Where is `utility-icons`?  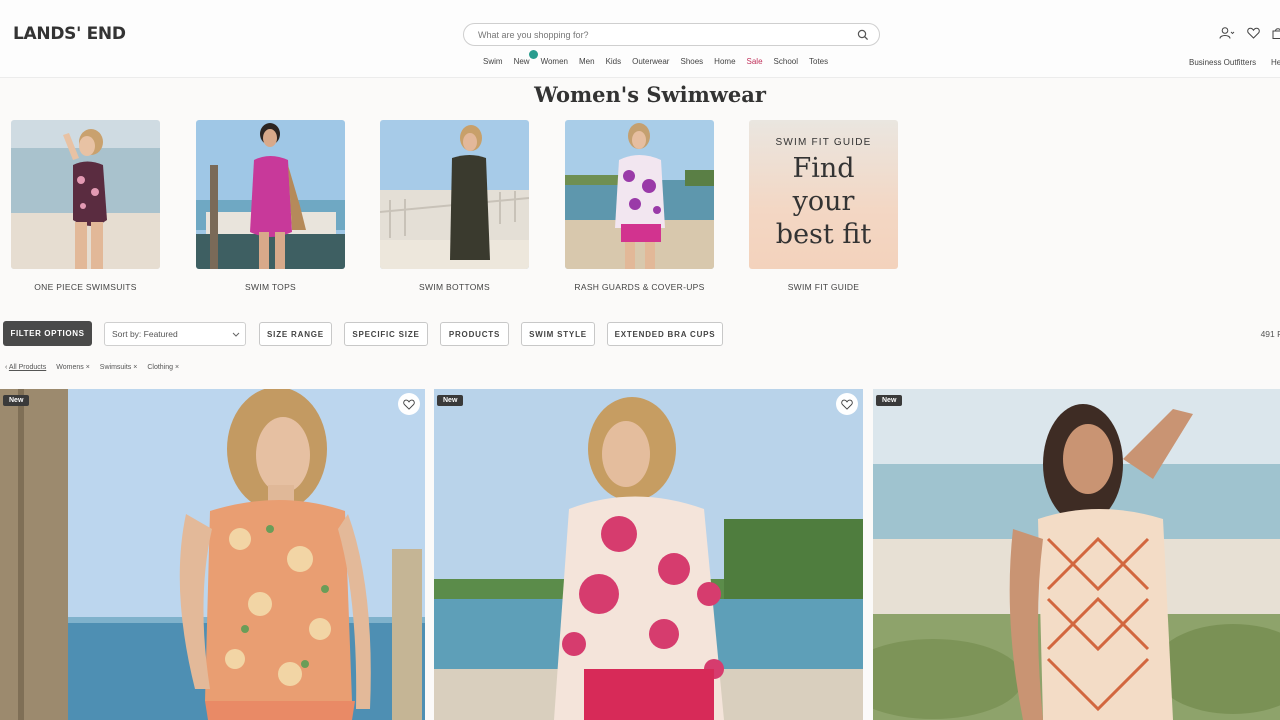
utility-icons is located at coordinates (1249, 35).